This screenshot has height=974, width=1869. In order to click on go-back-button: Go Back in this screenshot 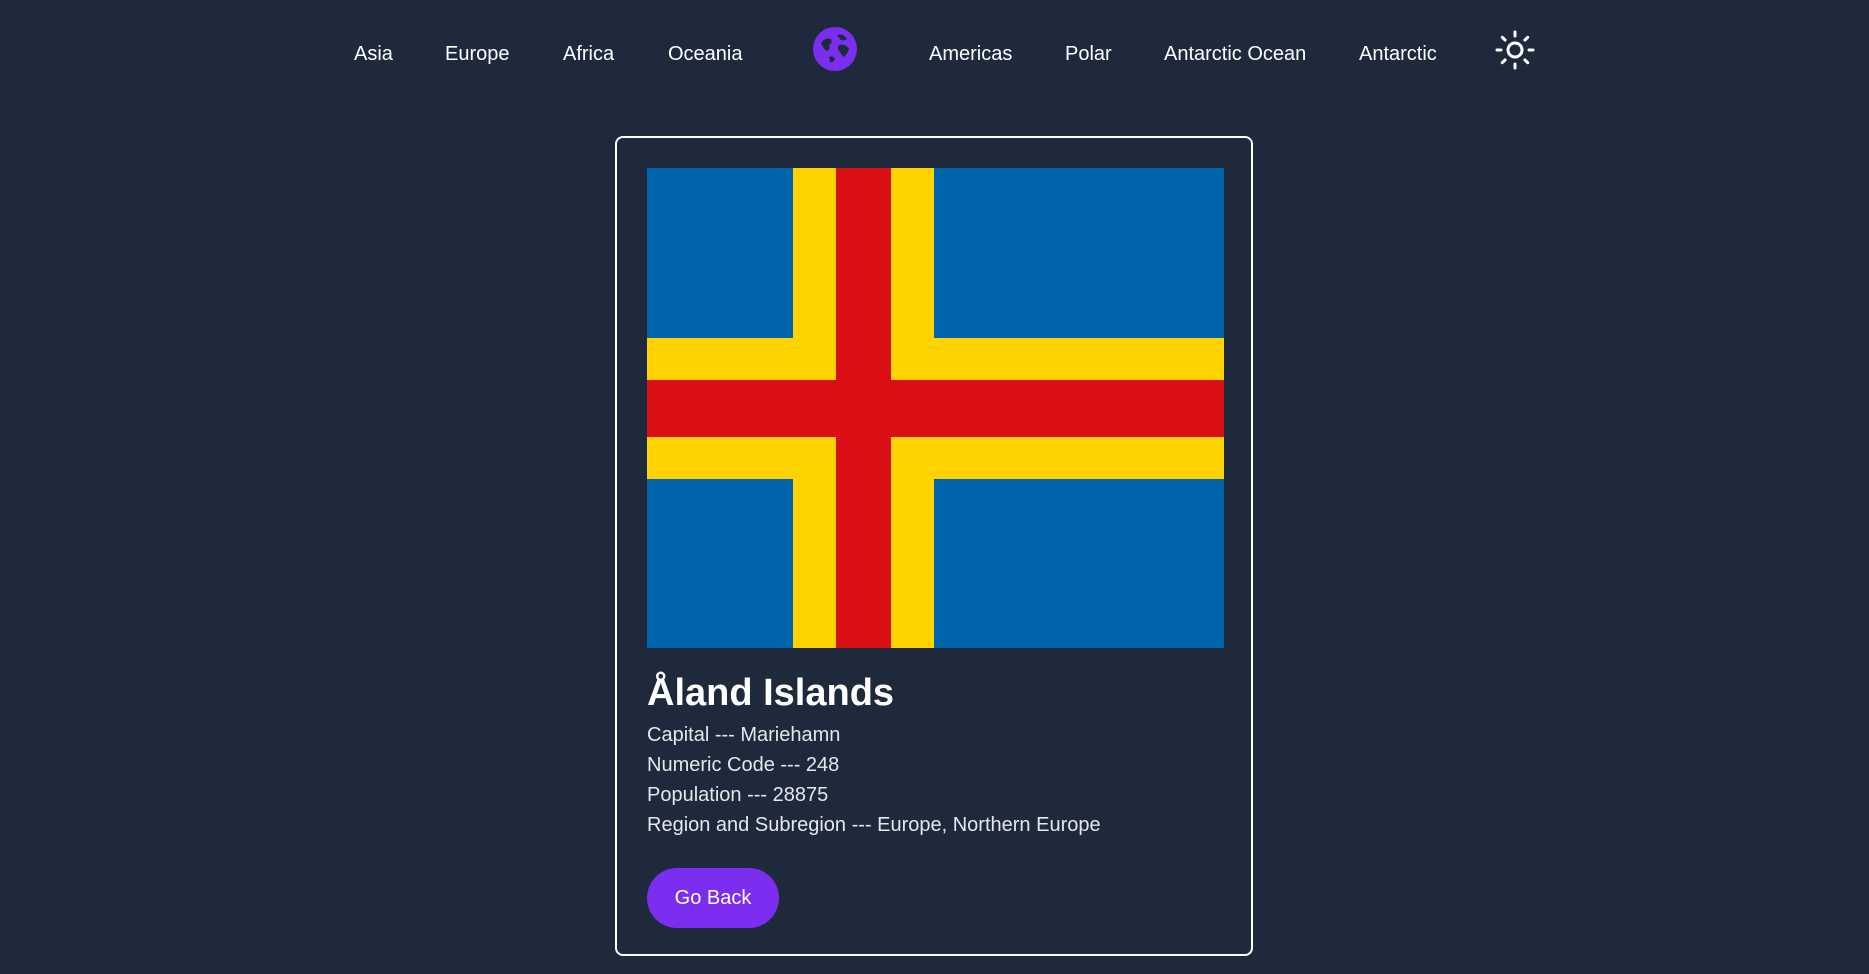, I will do `click(713, 898)`.